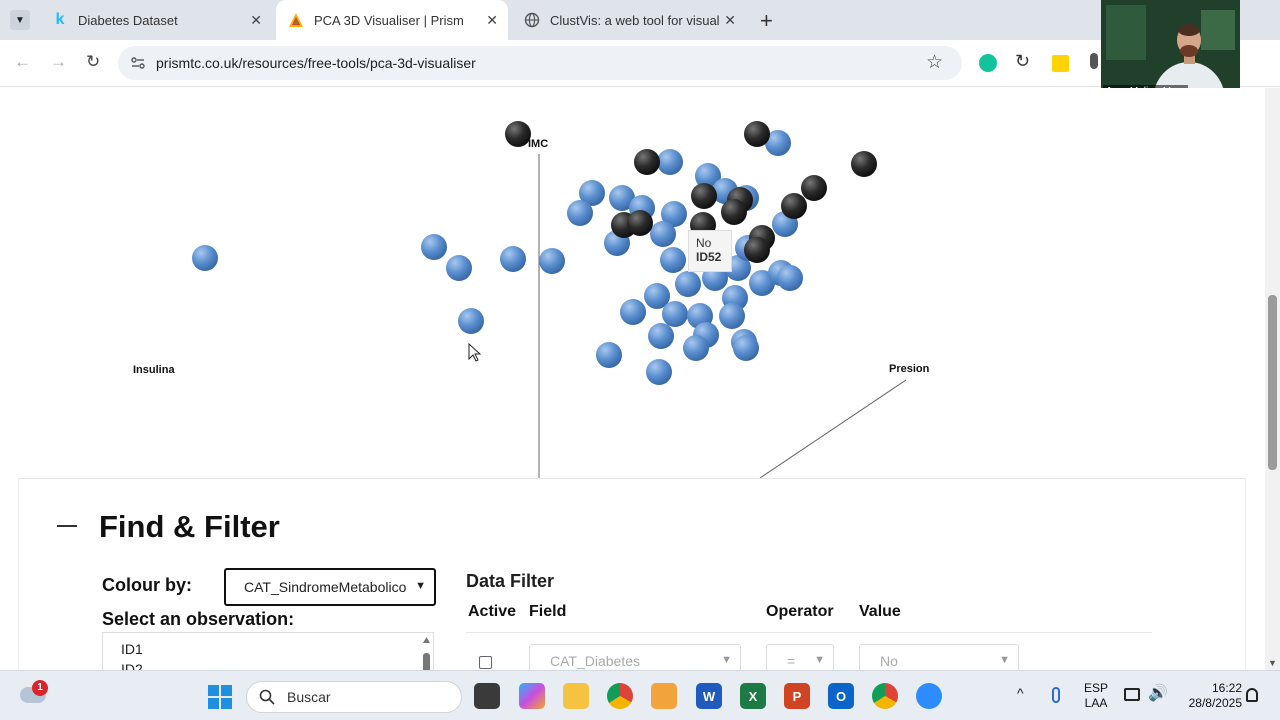 The width and height of the screenshot is (1280, 720). I want to click on excel-icon: X, so click(753, 696).